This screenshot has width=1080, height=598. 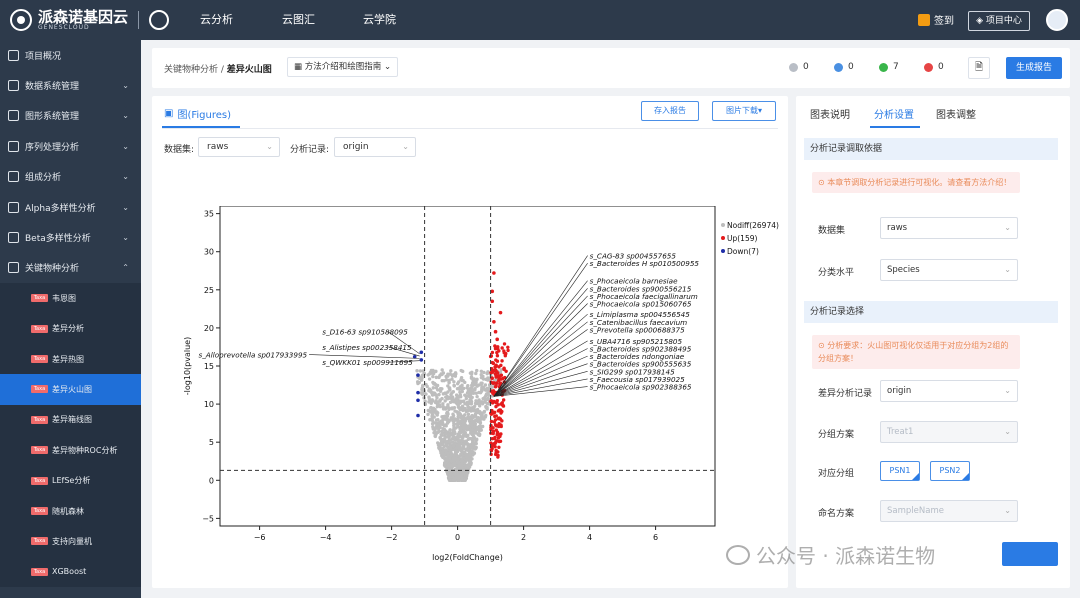 What do you see at coordinates (949, 228) in the screenshot?
I see `right-dataset-select: raws ⌄` at bounding box center [949, 228].